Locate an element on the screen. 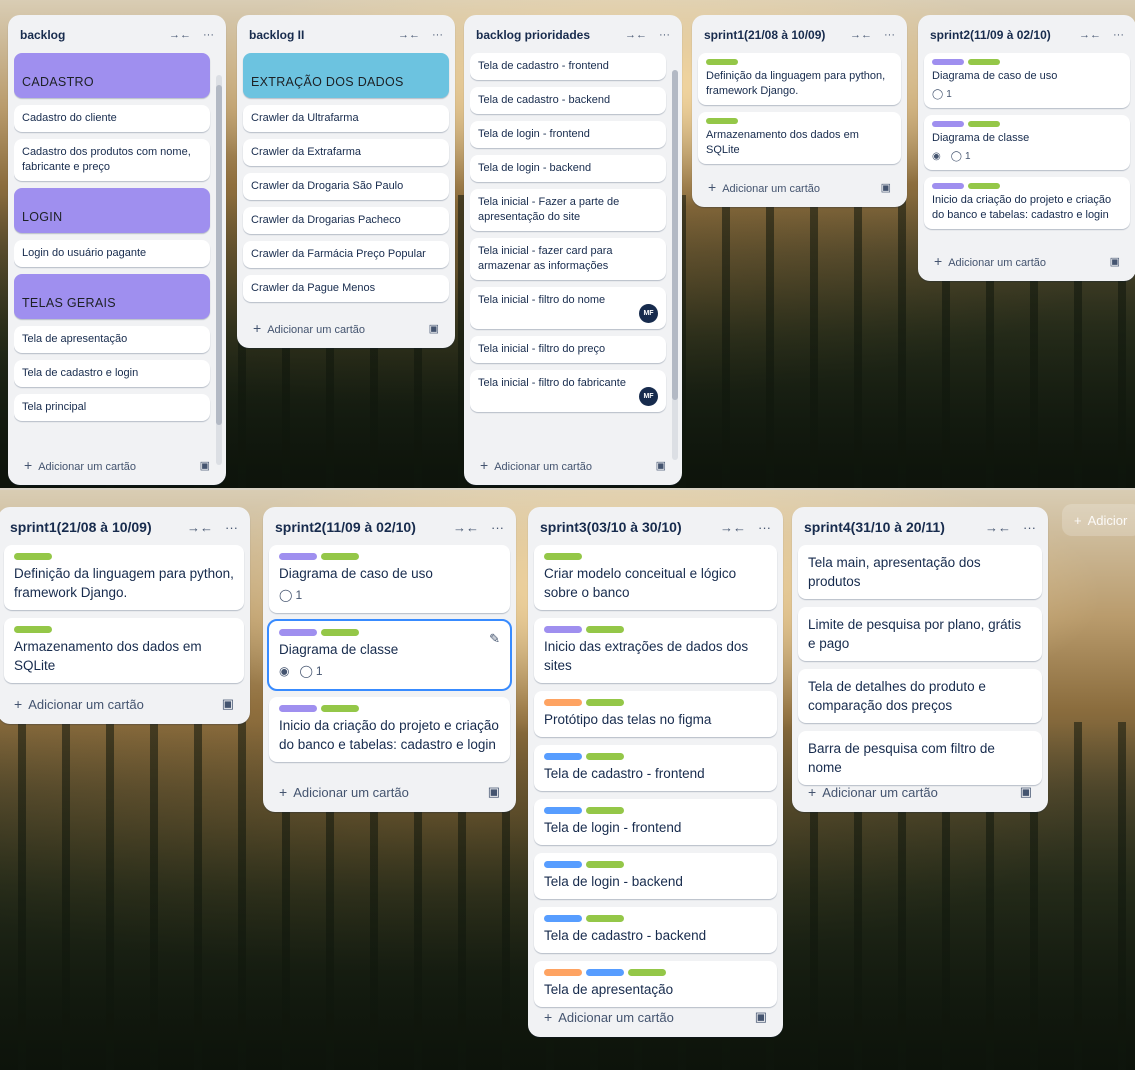  list-title: backlog II is located at coordinates (276, 35).